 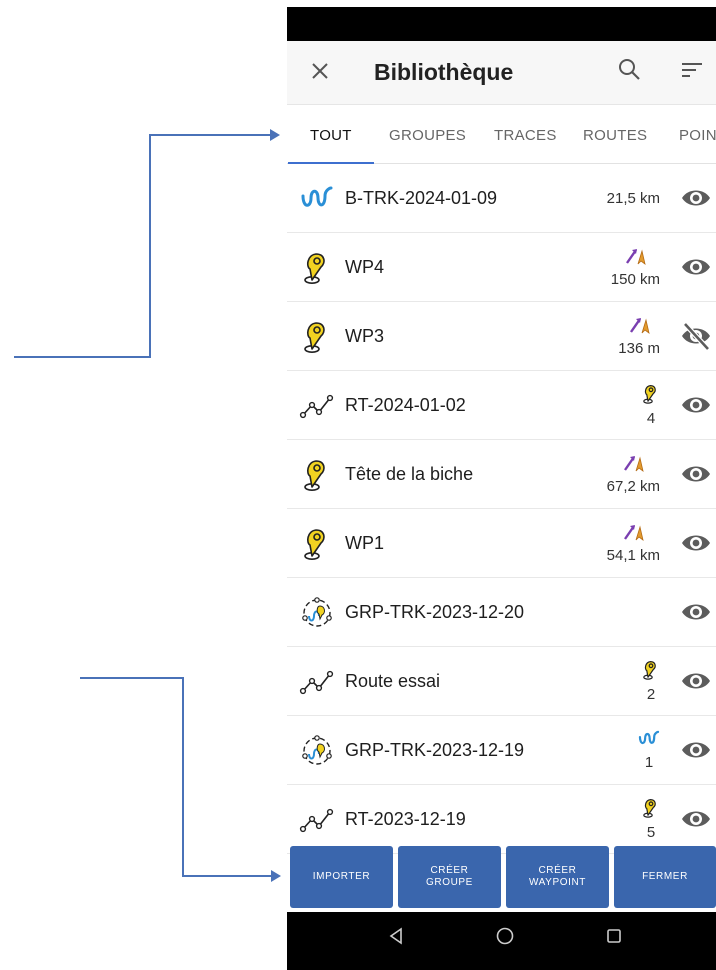 I want to click on tab-bar: TOUT GROUPES TRACES ROUTES POIN, so click(x=501, y=134).